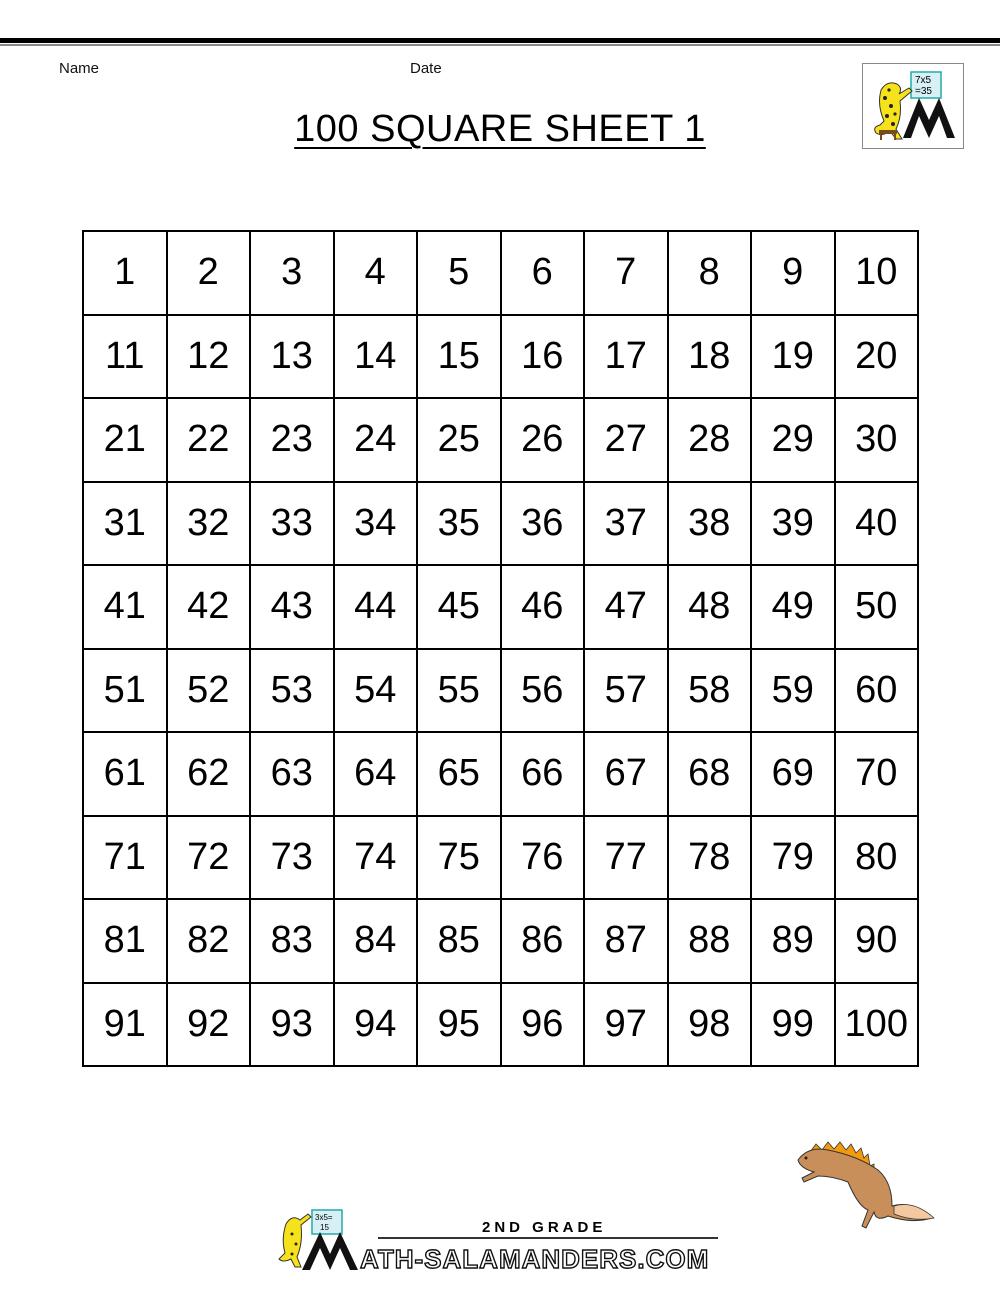 The image size is (1000, 1294). I want to click on grid-cell: 88, so click(709, 941).